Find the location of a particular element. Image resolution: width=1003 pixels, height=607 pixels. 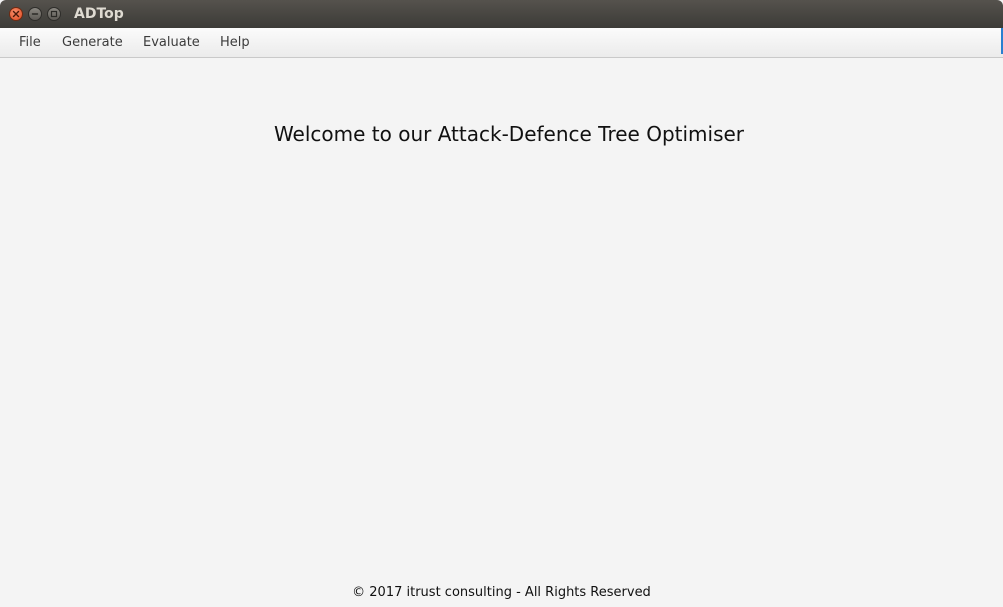

close-icon is located at coordinates (16, 14).